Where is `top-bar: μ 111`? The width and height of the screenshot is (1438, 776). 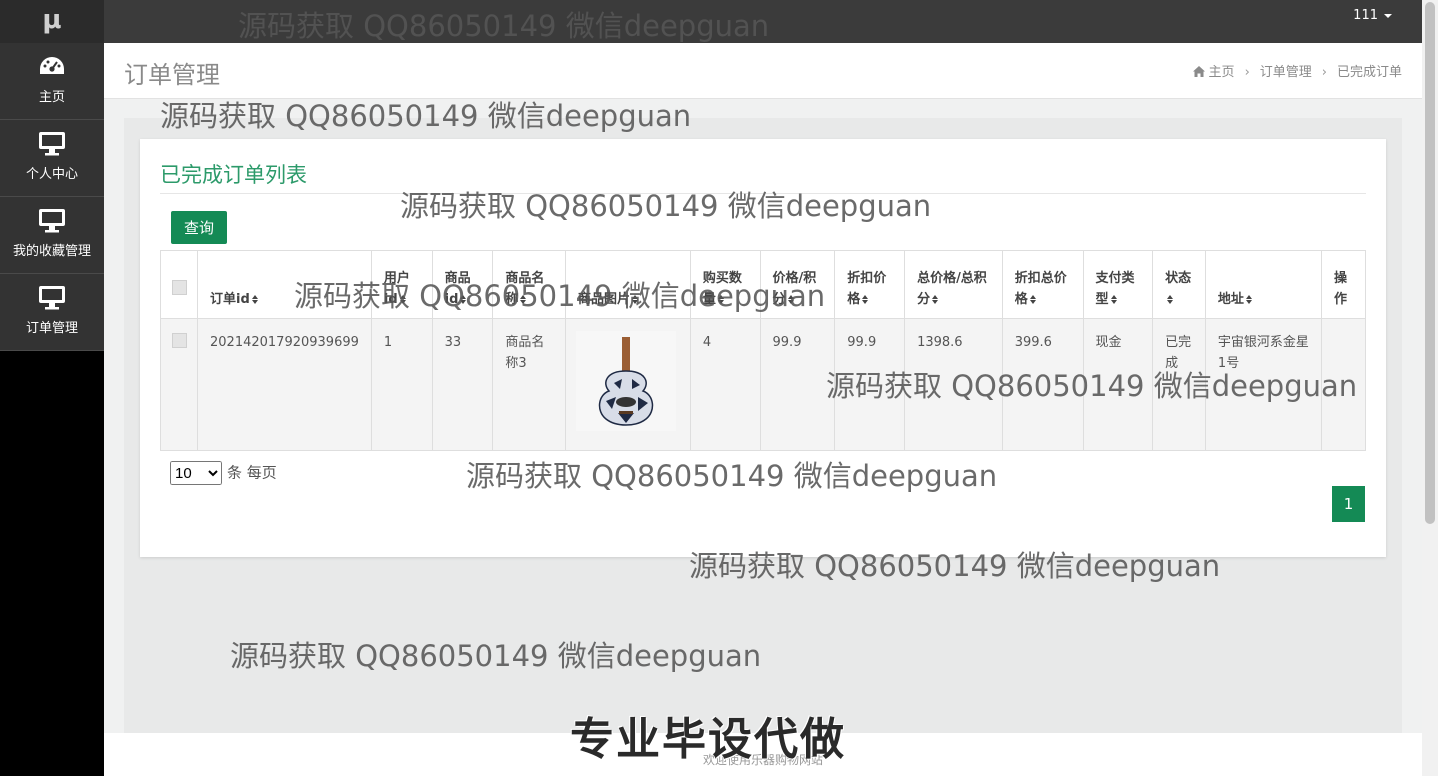
top-bar: μ 111 is located at coordinates (711, 21).